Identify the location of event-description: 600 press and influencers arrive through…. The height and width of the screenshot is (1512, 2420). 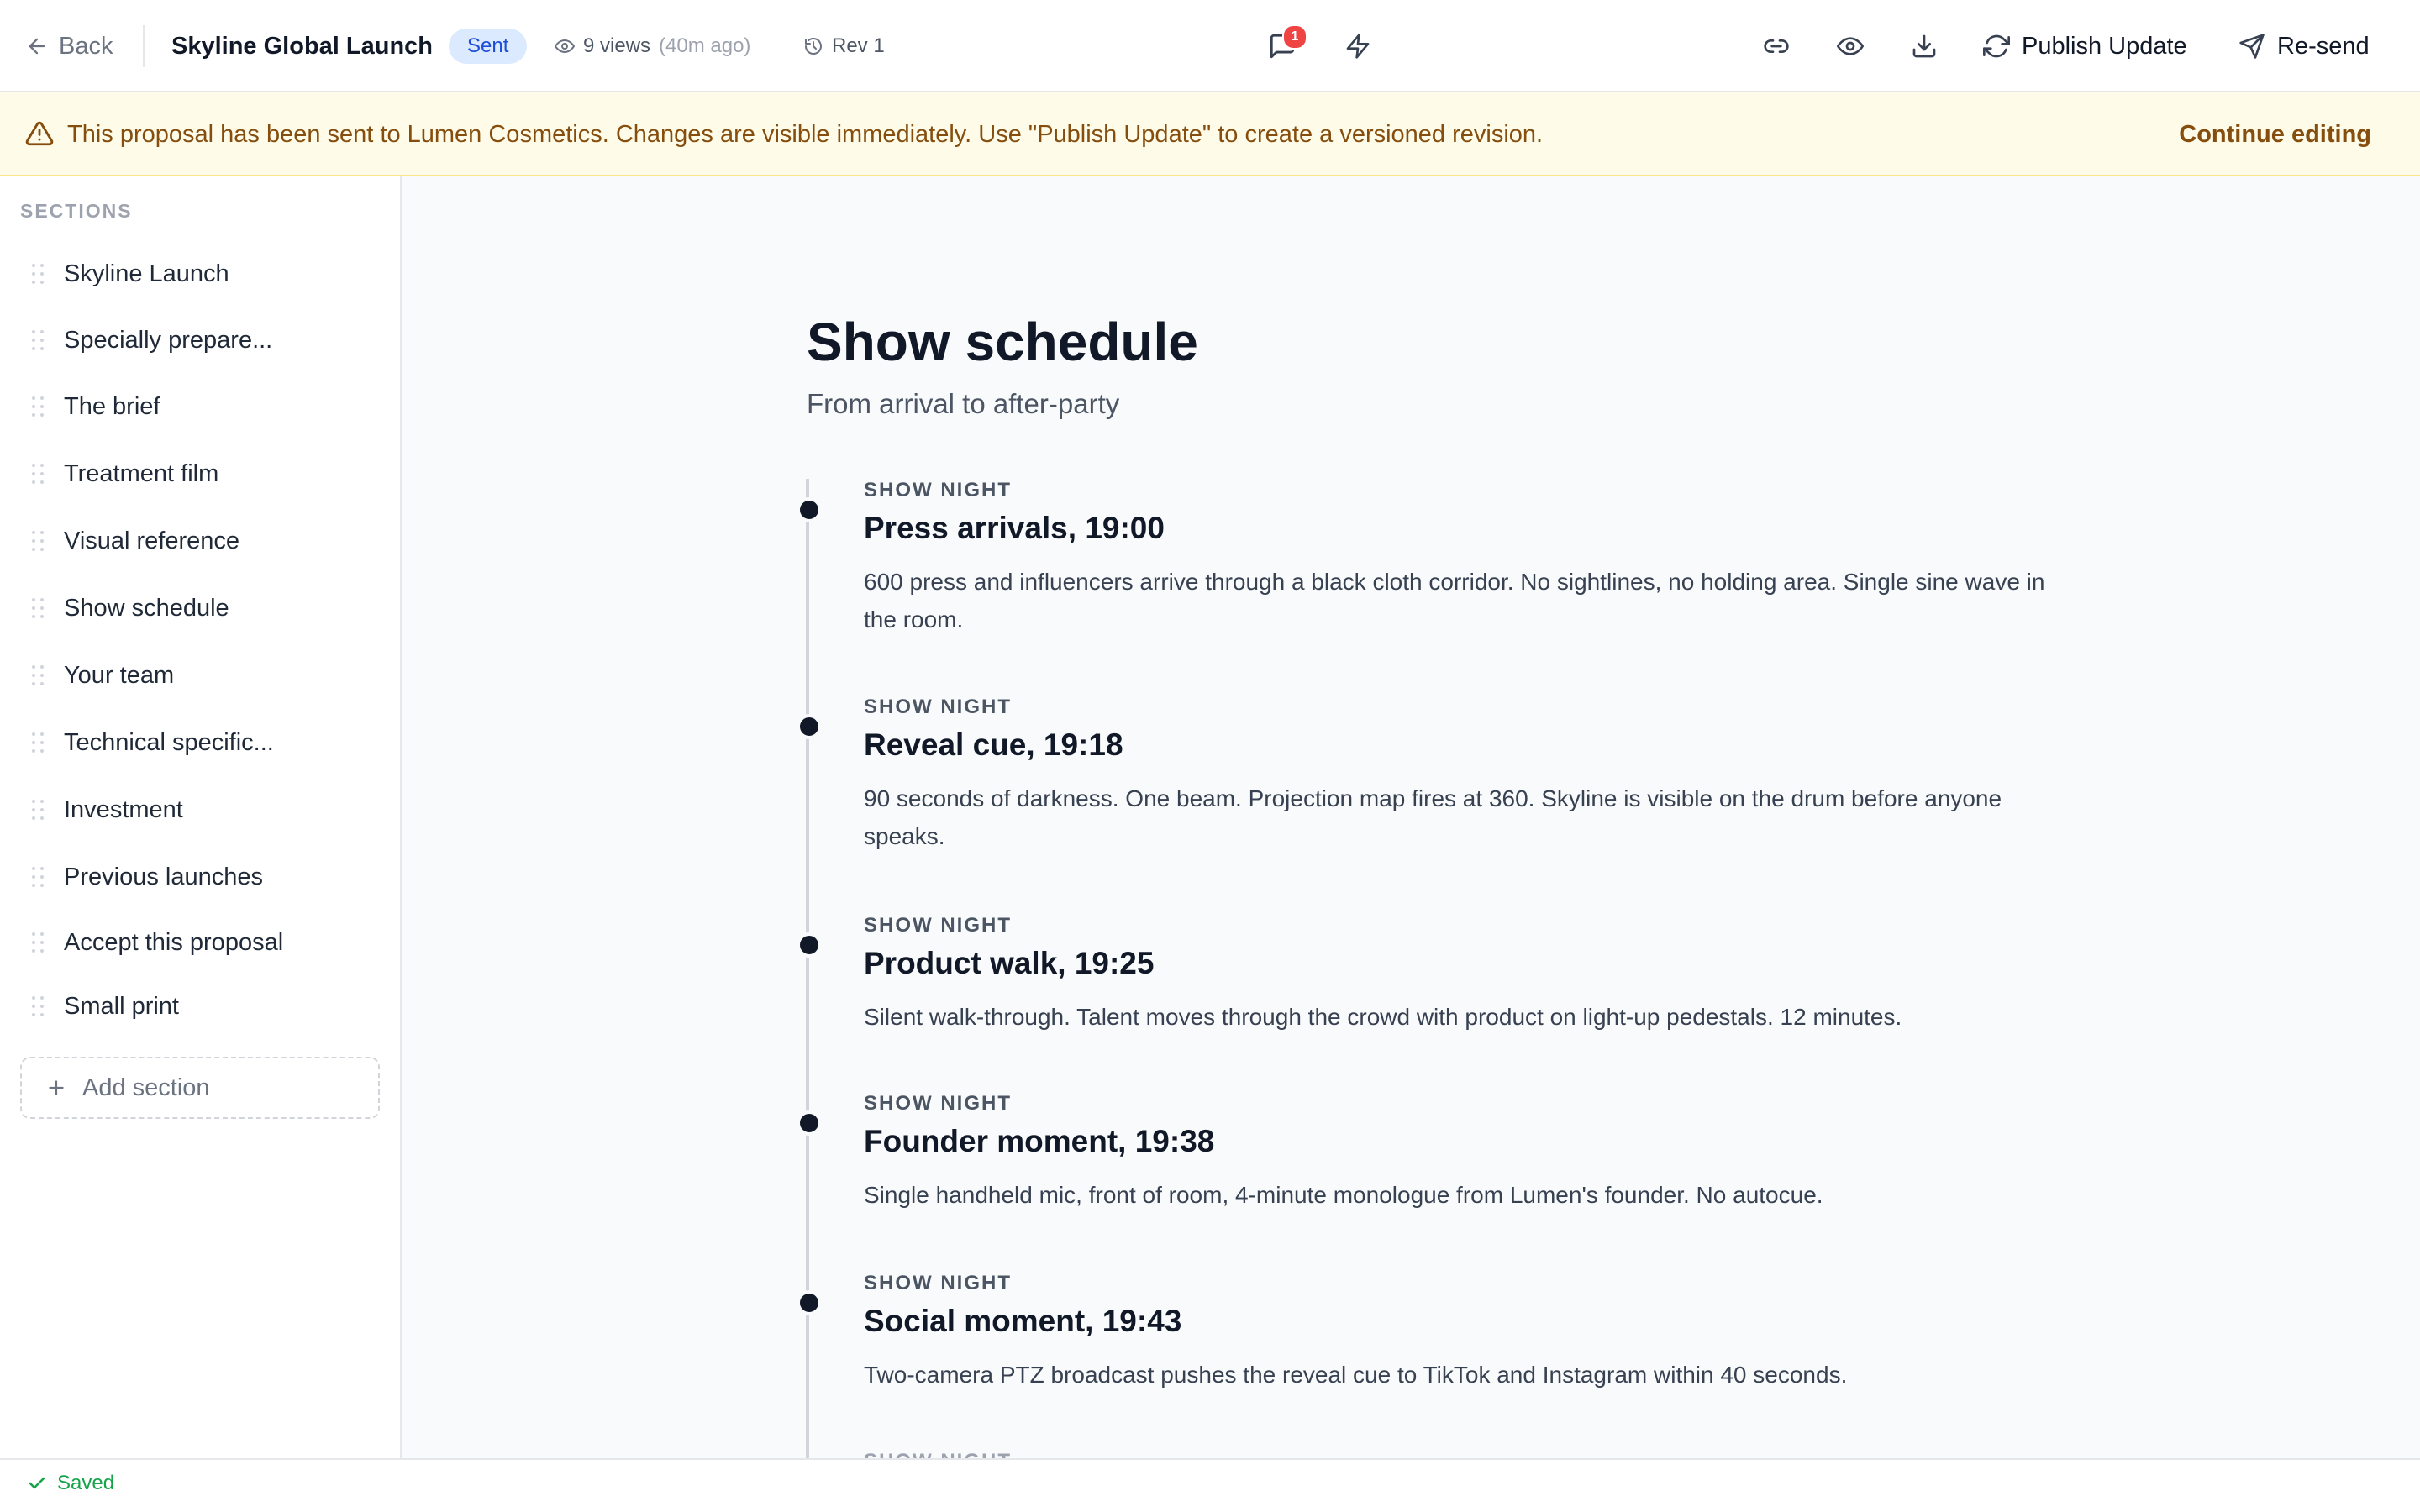
(1454, 601).